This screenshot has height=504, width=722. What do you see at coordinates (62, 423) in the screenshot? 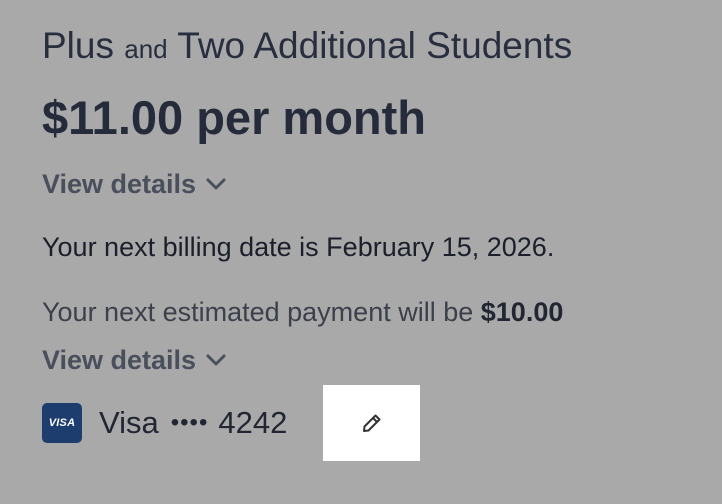
I see `visa-card-icon: VISA` at bounding box center [62, 423].